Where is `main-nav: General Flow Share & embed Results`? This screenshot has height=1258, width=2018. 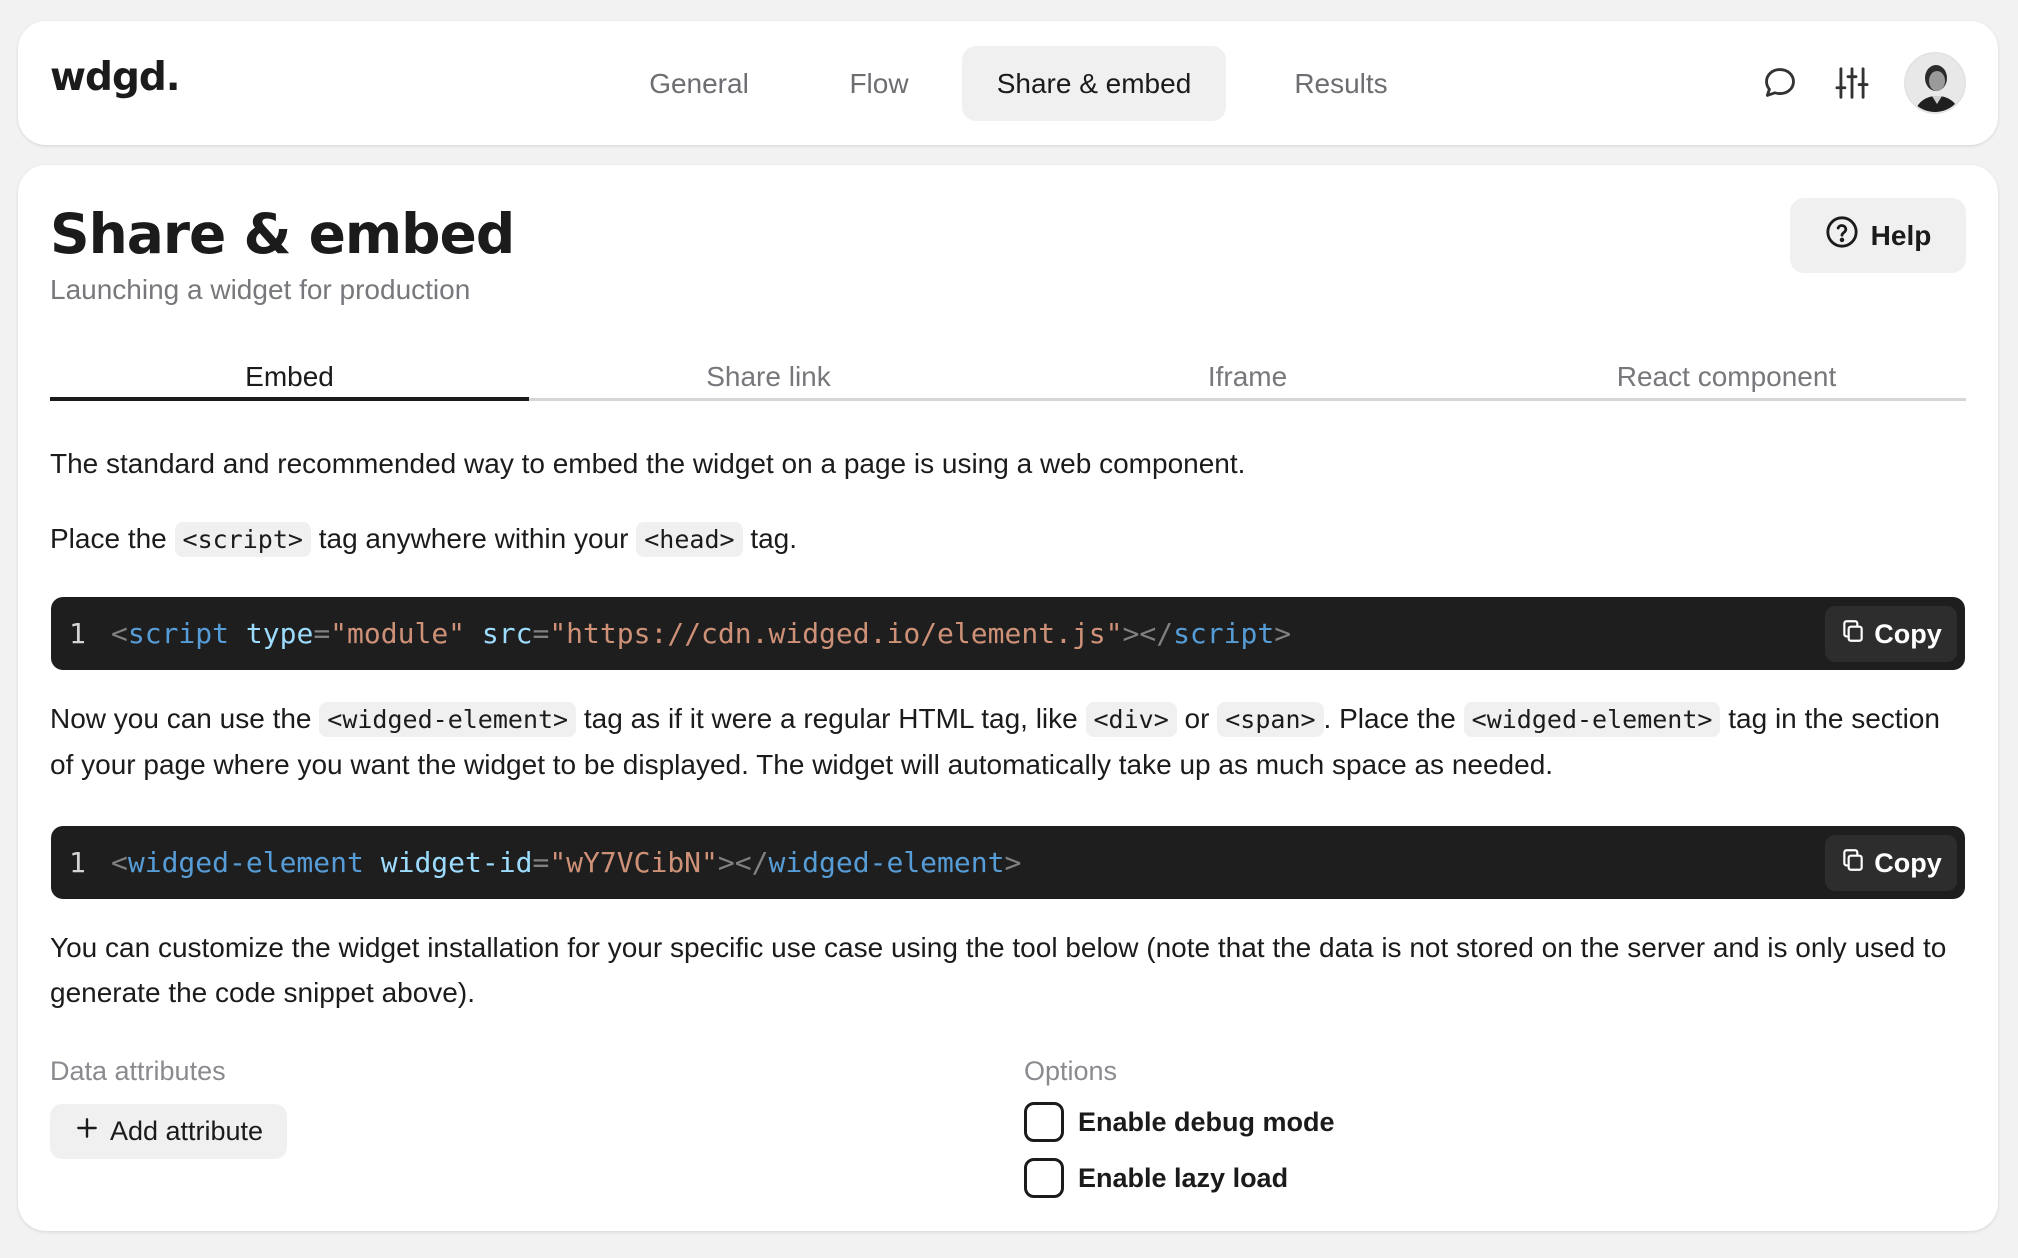
main-nav: General Flow Share & embed Results is located at coordinates (1029, 83).